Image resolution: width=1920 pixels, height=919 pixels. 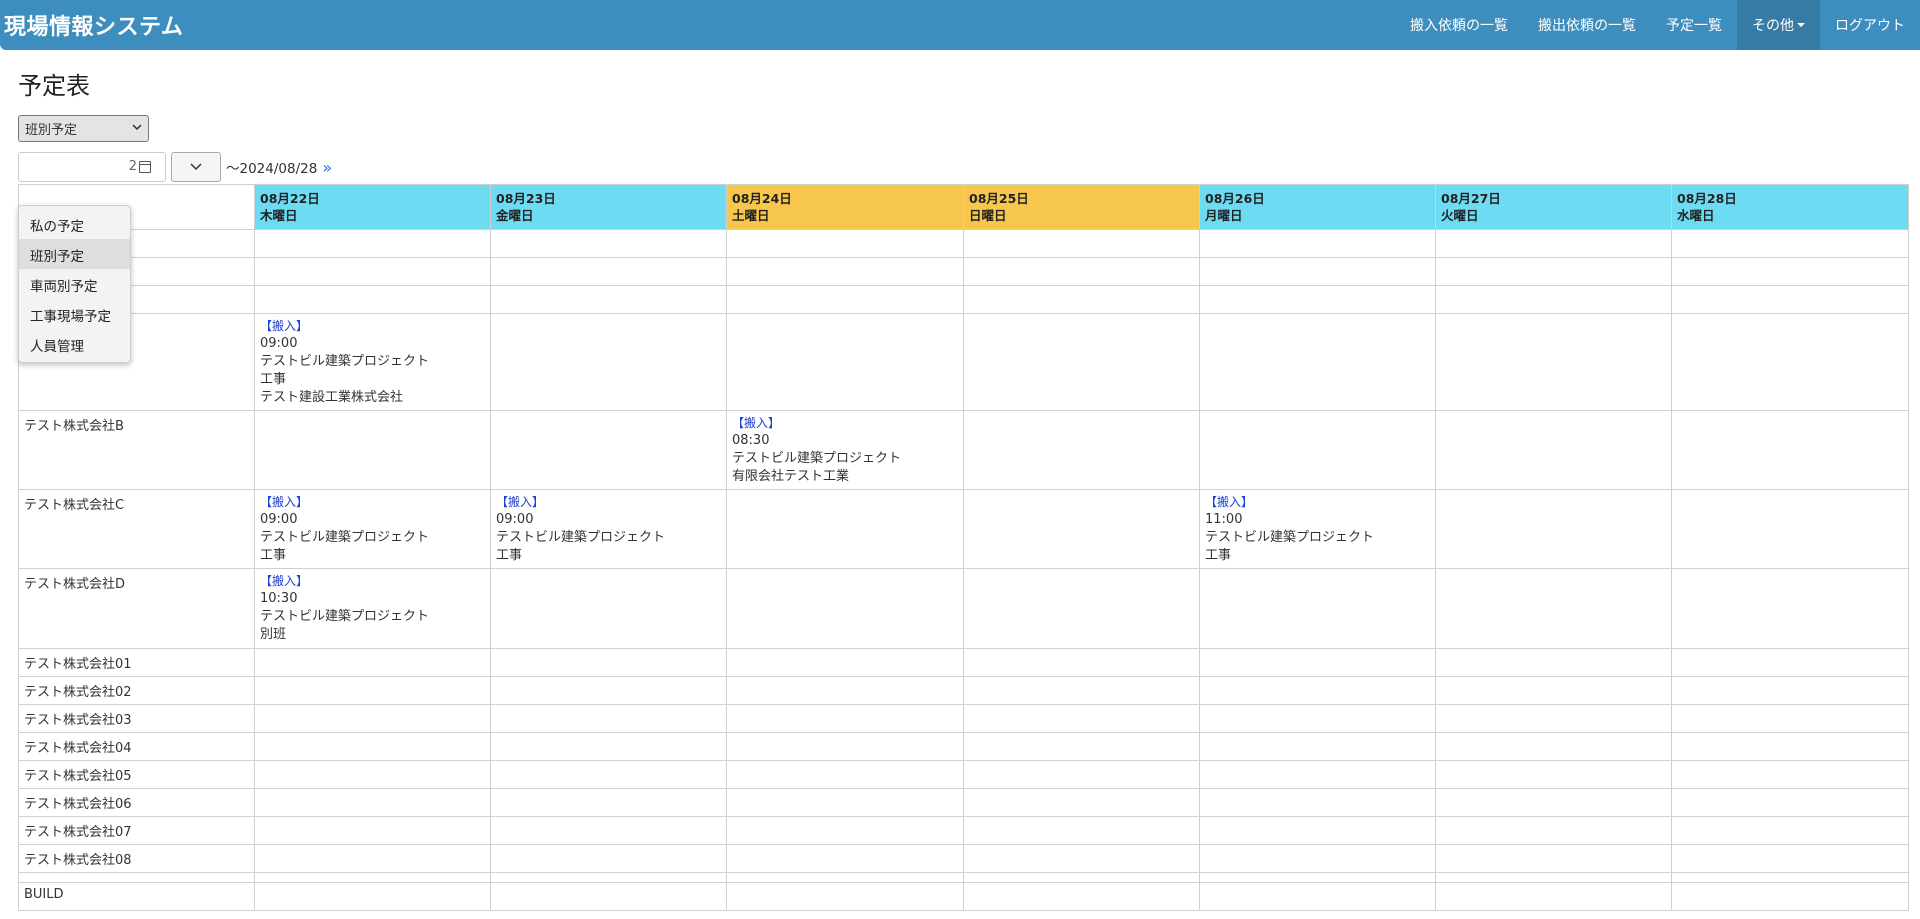 I want to click on option-my-schedule: 私の予定, so click(x=74, y=224).